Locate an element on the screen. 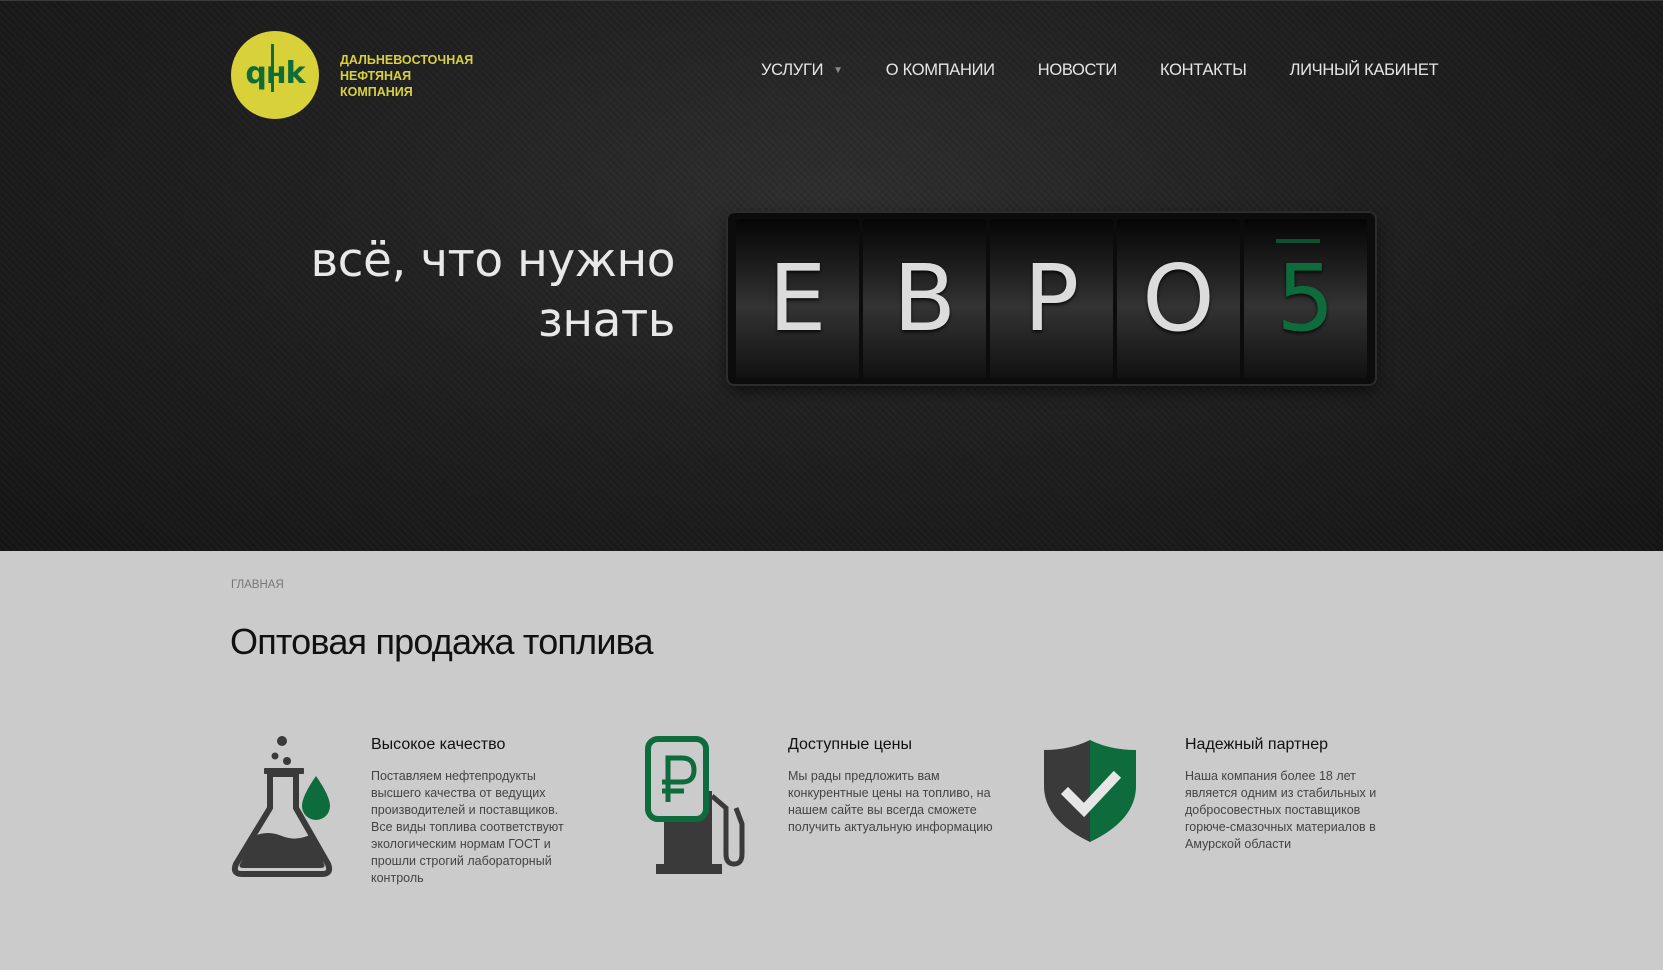  logo-mark: qнk is located at coordinates (275, 67).